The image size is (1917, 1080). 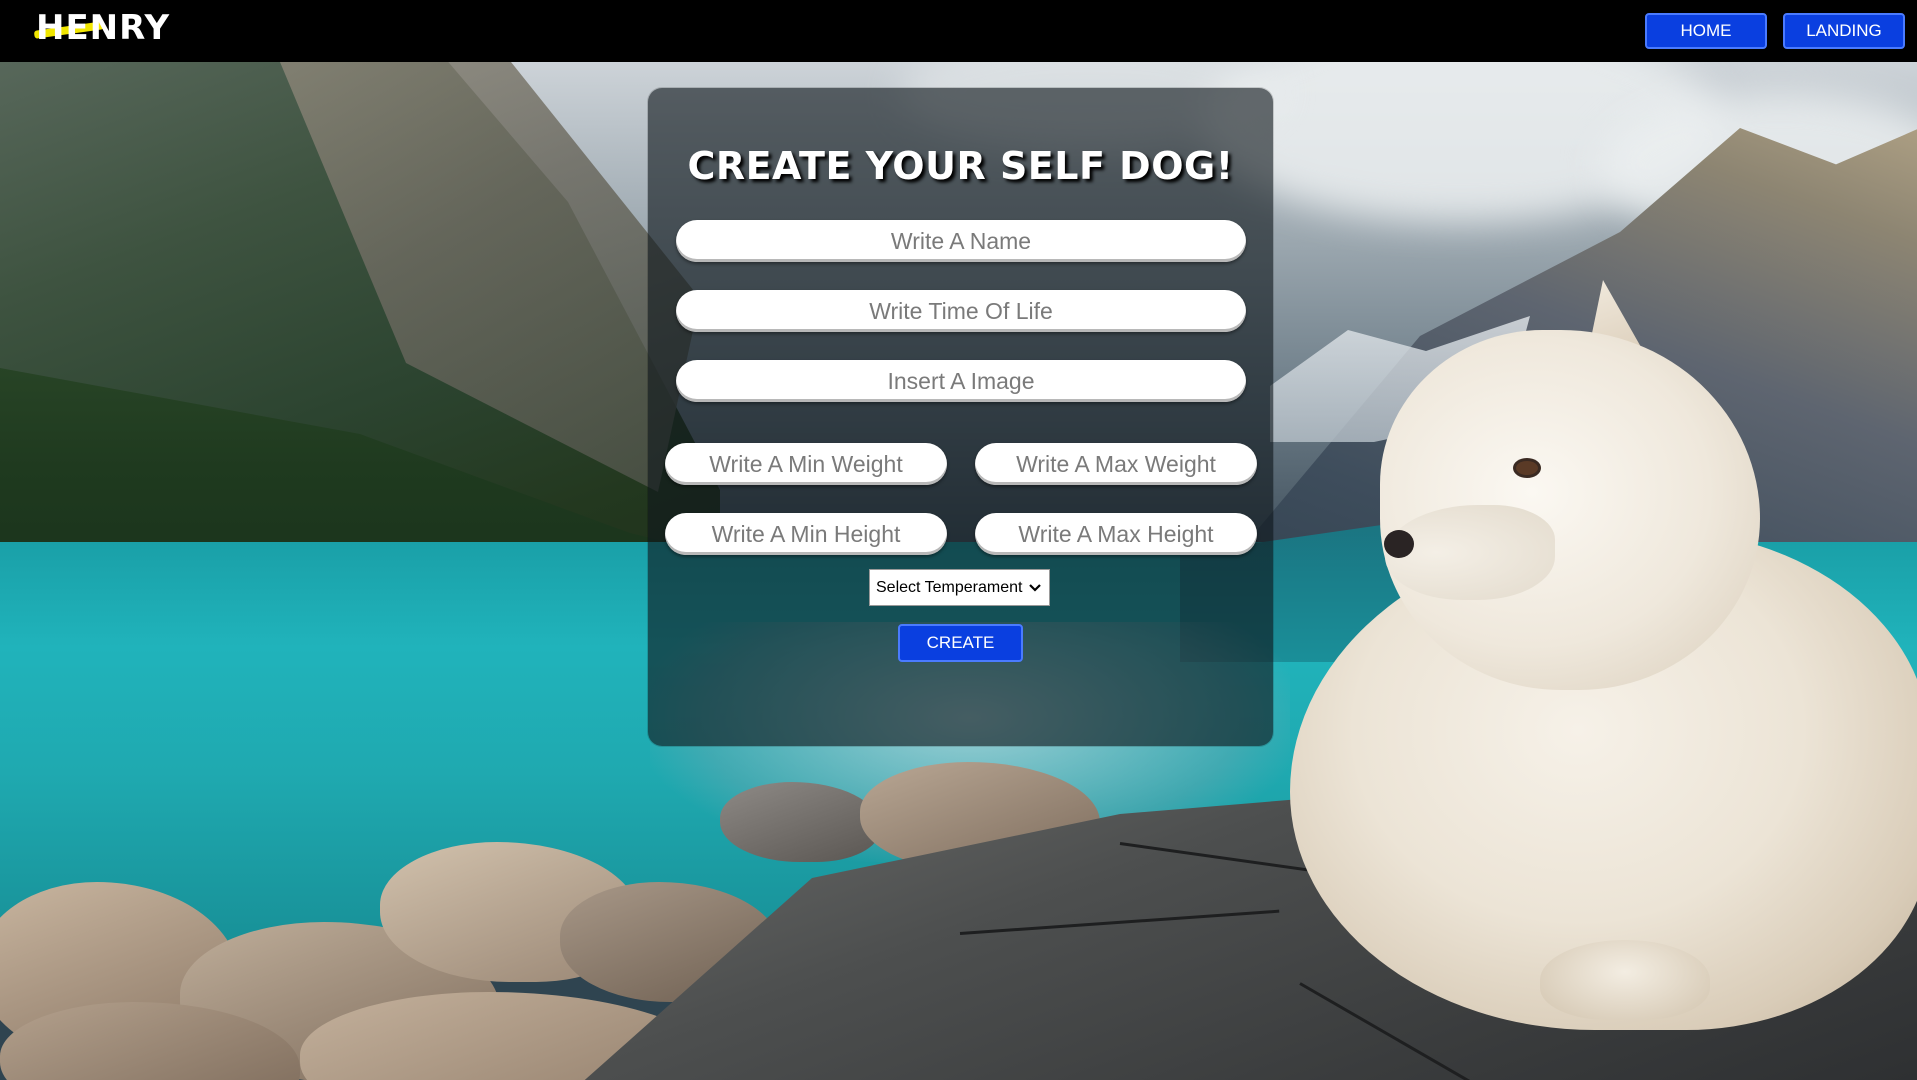 I want to click on dog-paw, so click(x=1625, y=980).